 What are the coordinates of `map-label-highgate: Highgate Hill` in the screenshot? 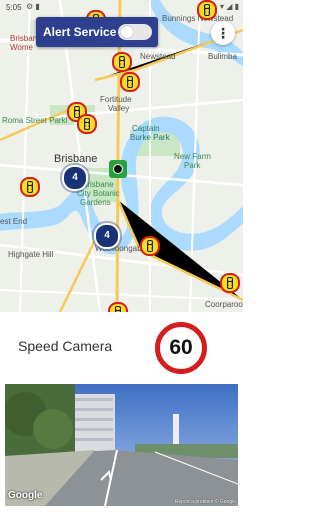 It's located at (31, 254).